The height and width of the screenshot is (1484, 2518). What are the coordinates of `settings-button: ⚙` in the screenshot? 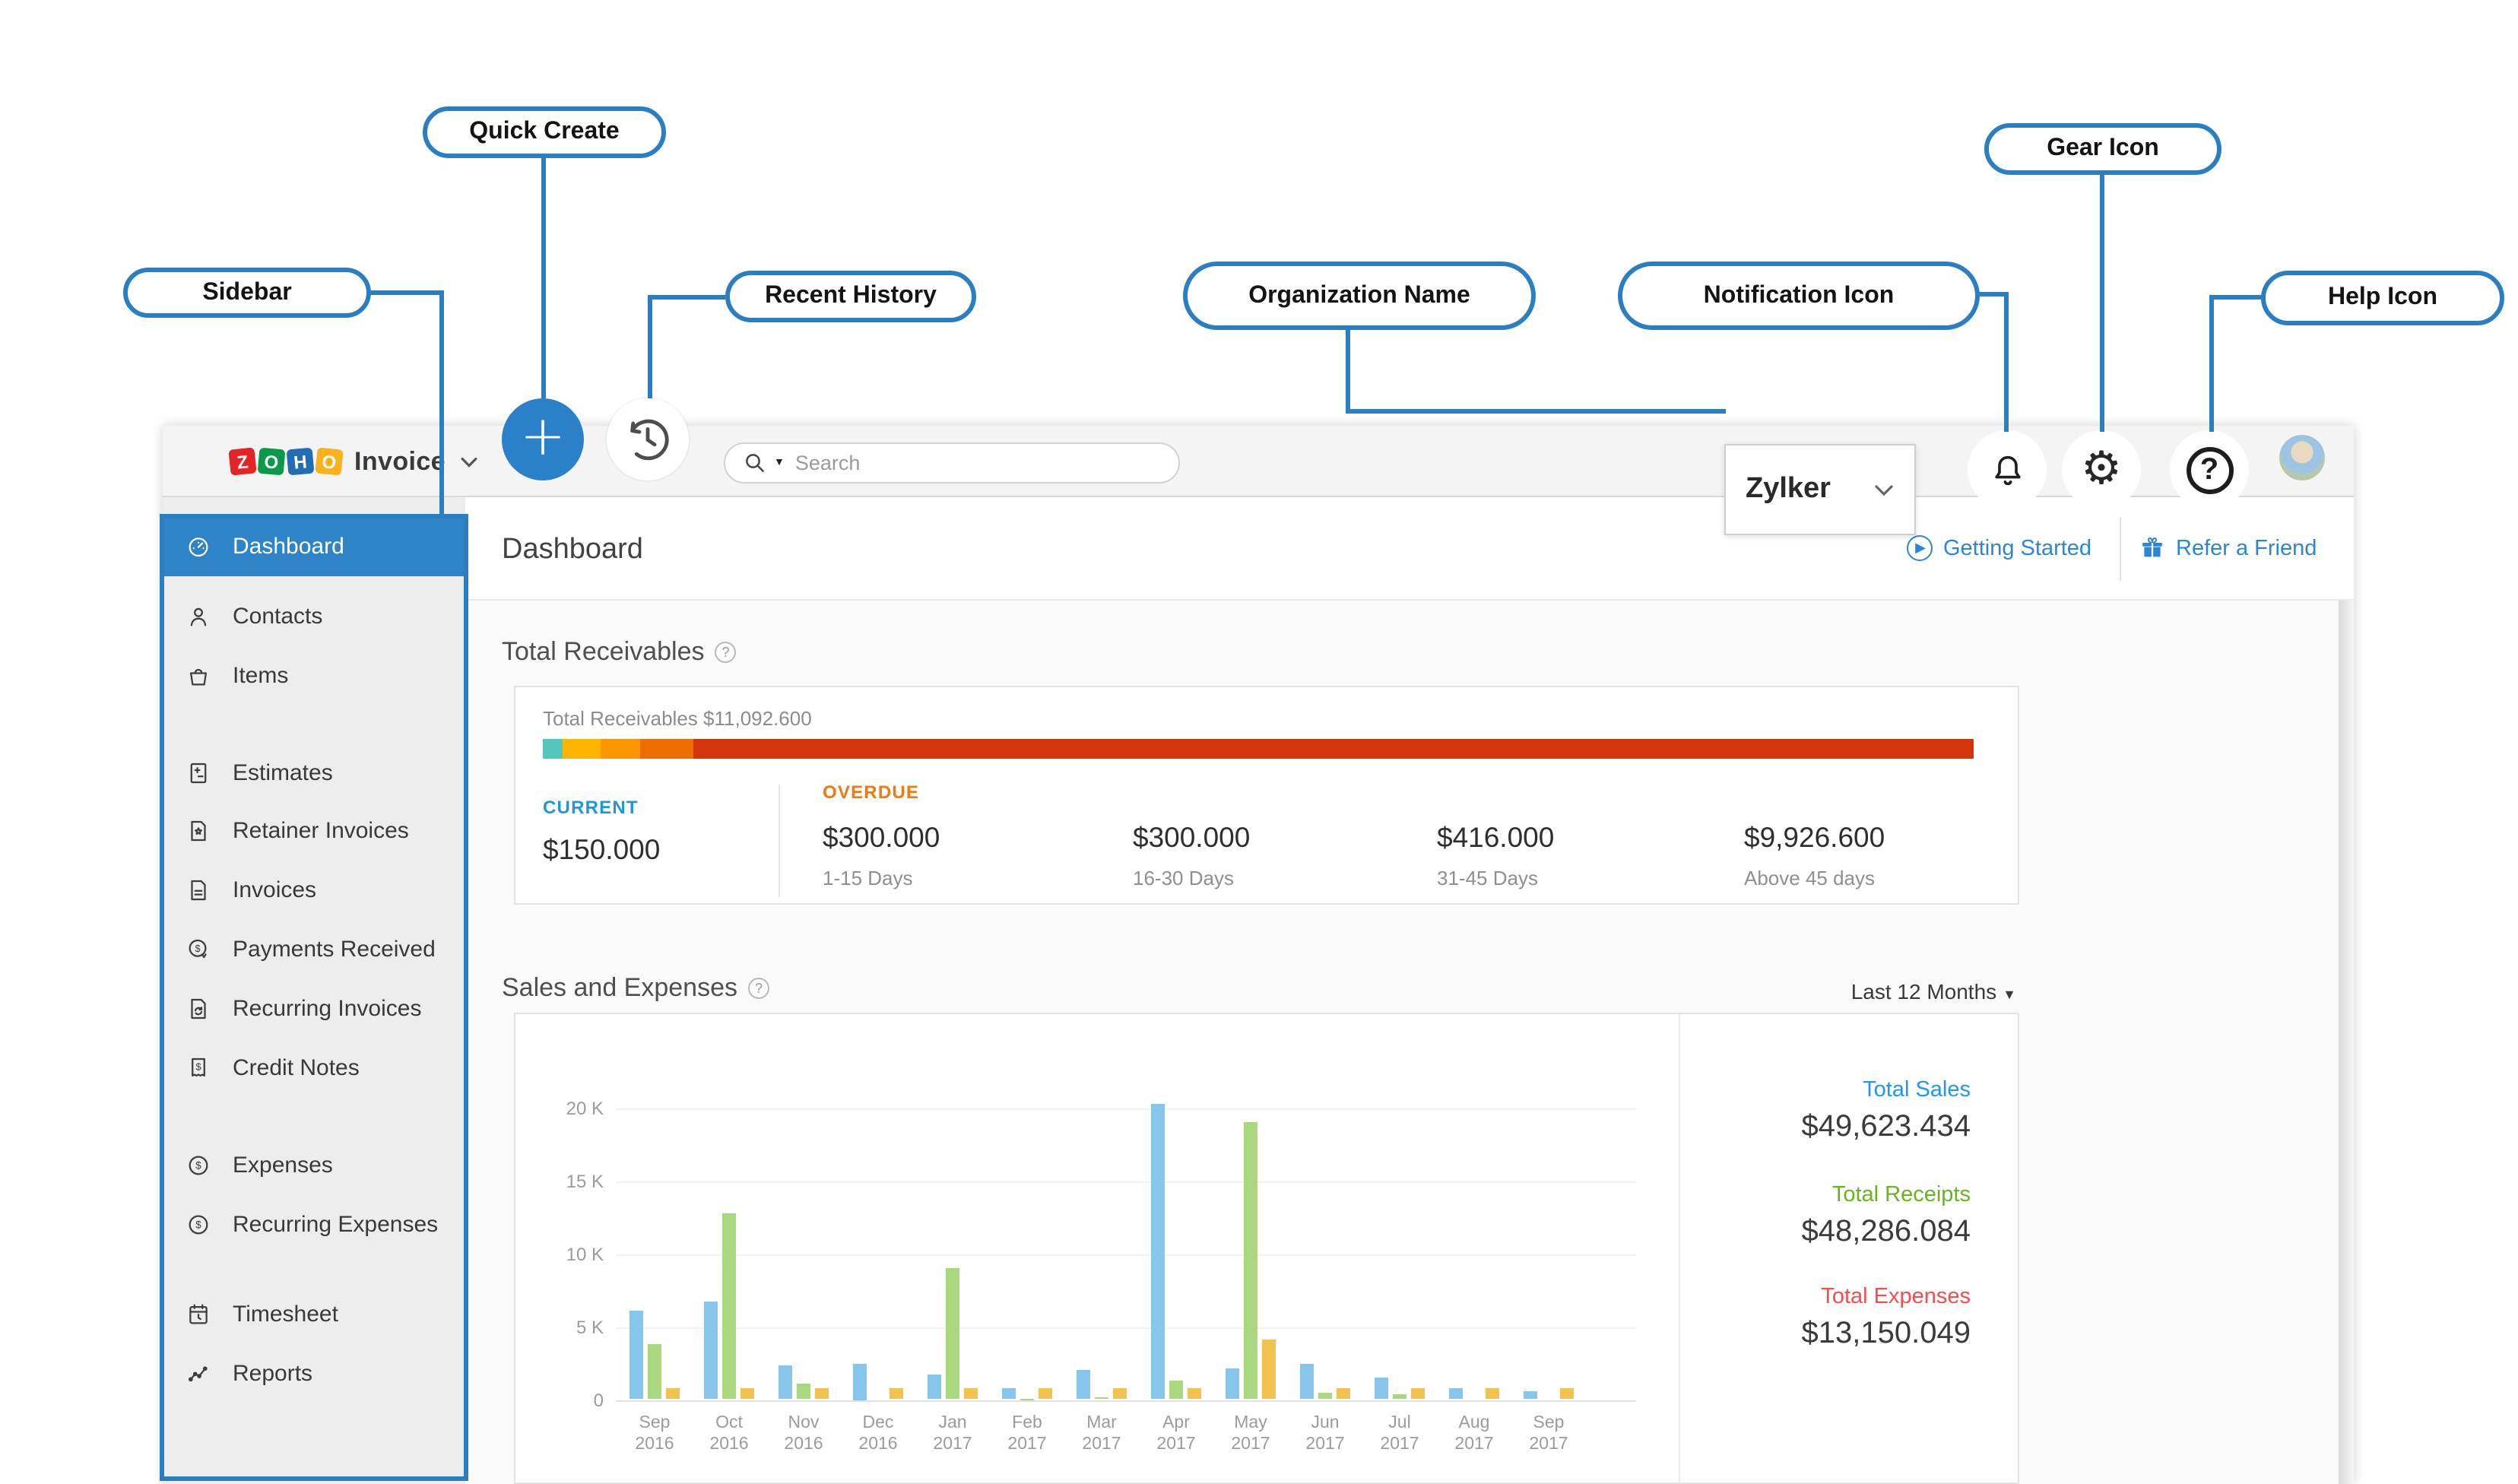 It's located at (2101, 469).